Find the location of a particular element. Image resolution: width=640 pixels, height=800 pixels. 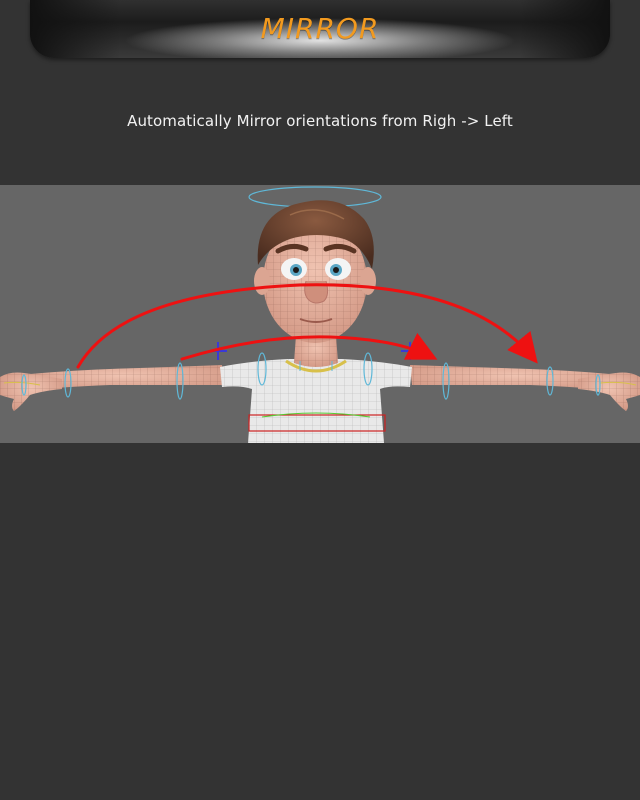

torso is located at coordinates (316, 389).